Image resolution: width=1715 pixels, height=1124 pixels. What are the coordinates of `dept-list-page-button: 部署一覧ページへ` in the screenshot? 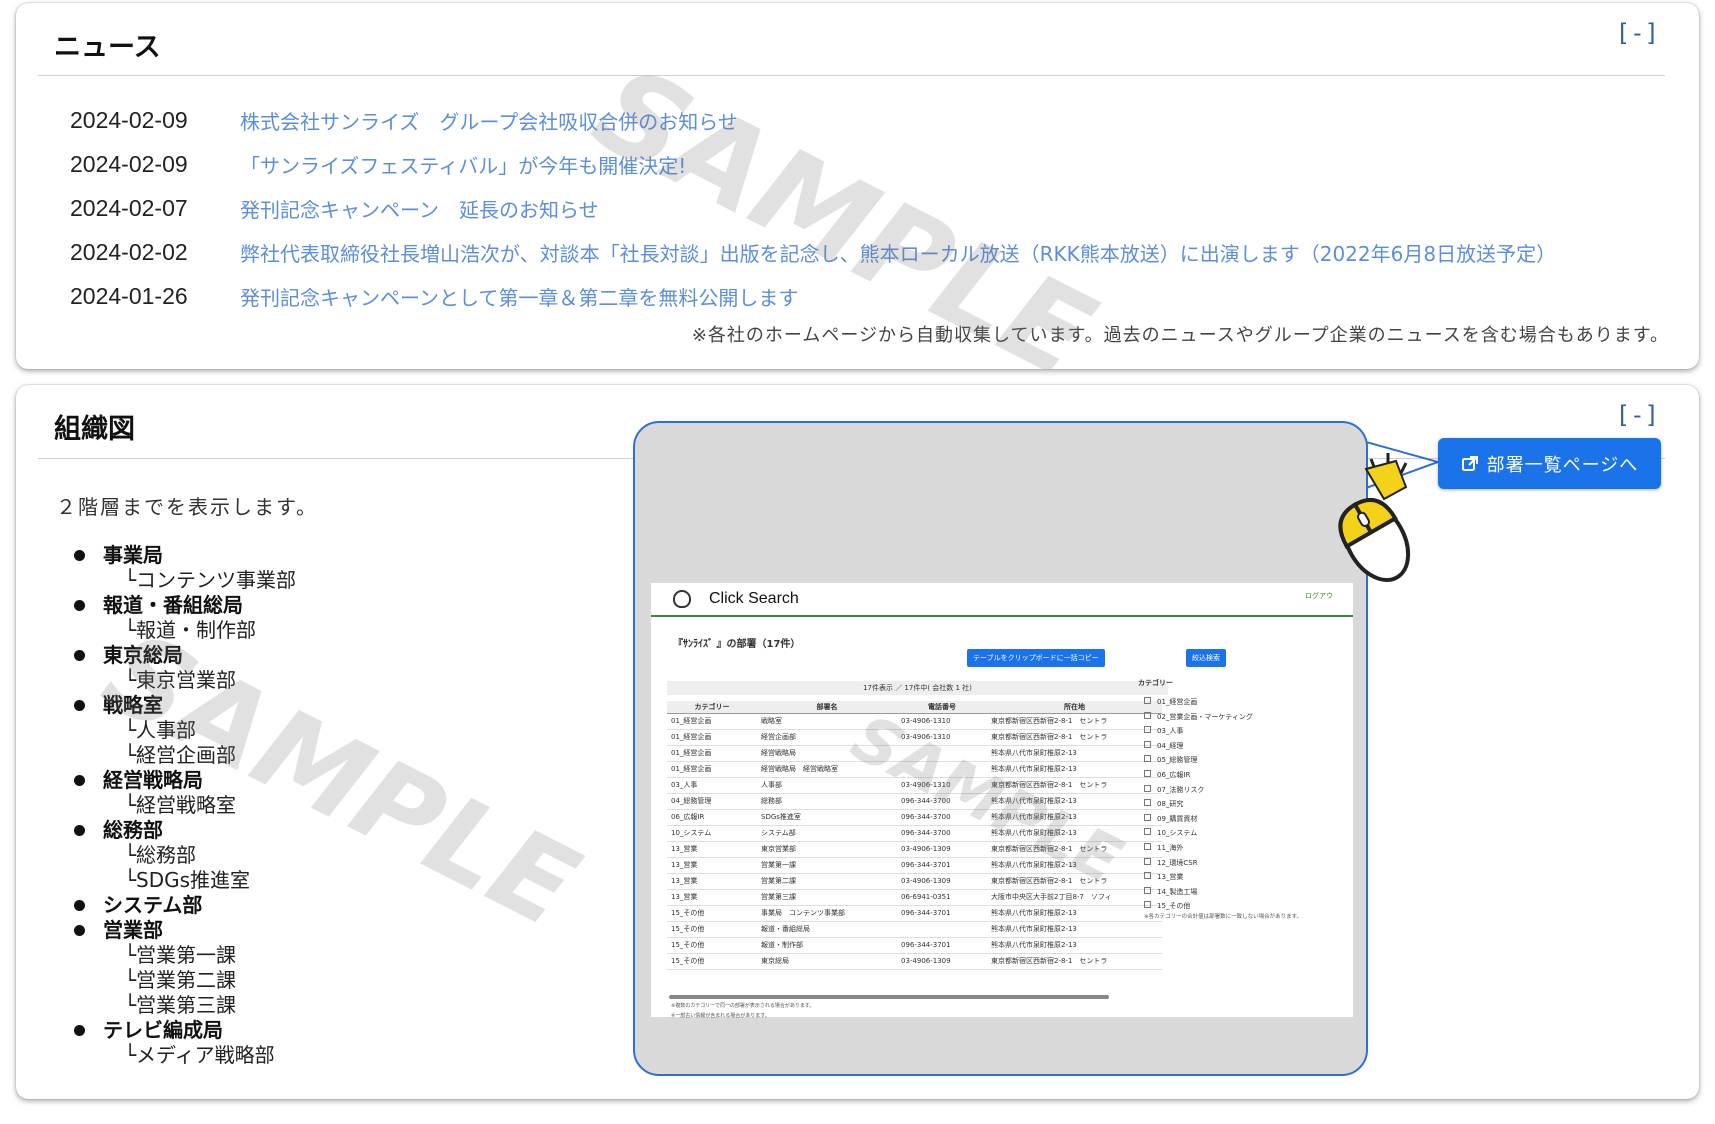 It's located at (1549, 463).